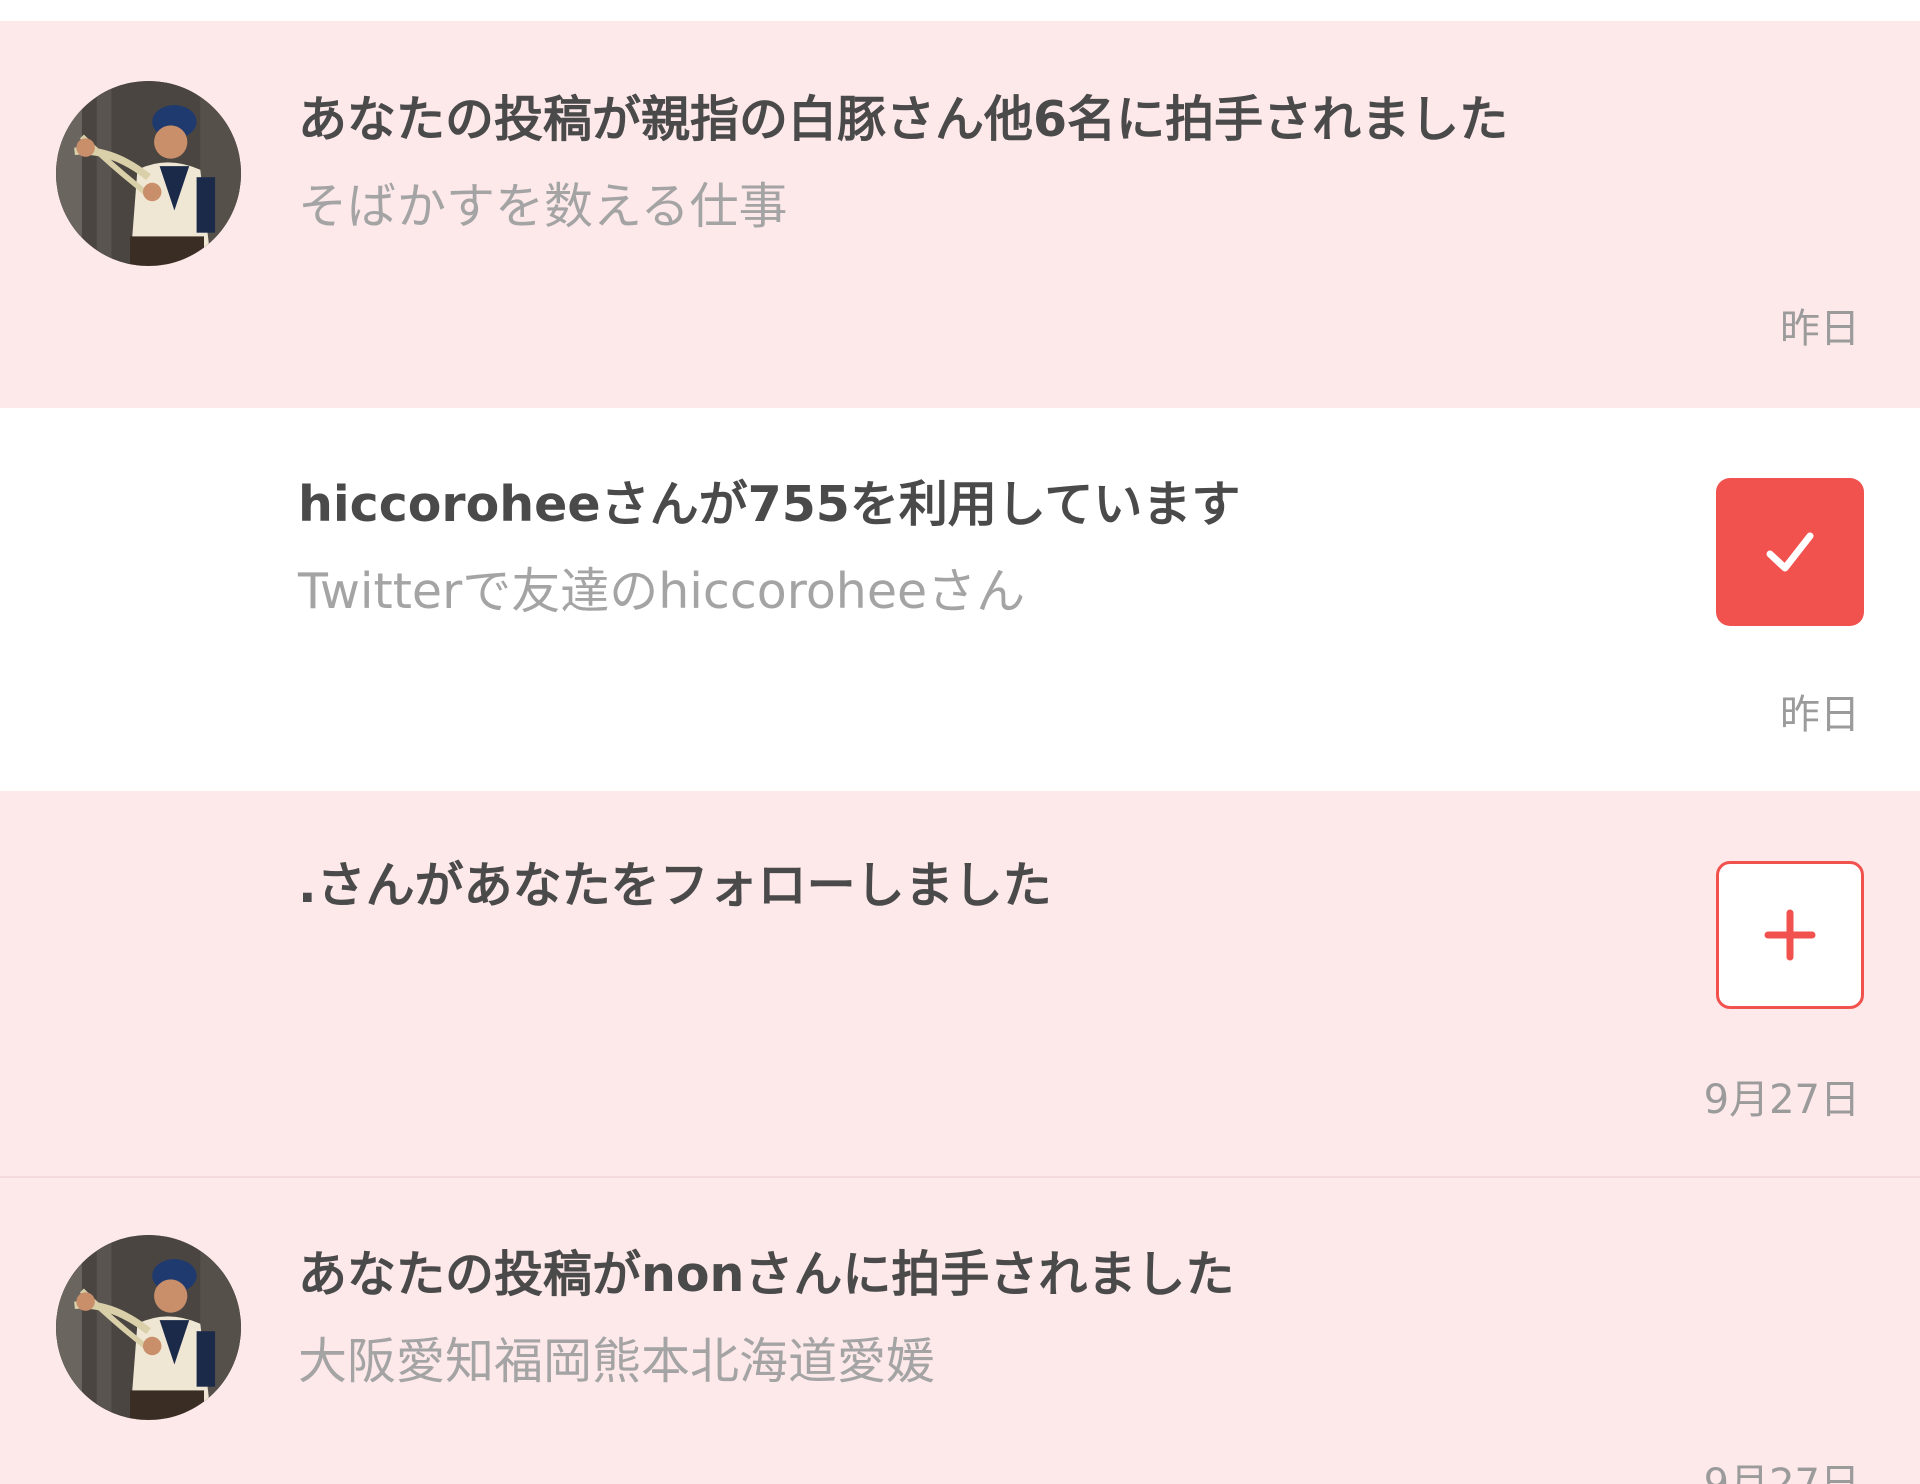 The image size is (1920, 1484). I want to click on following-button, so click(1790, 552).